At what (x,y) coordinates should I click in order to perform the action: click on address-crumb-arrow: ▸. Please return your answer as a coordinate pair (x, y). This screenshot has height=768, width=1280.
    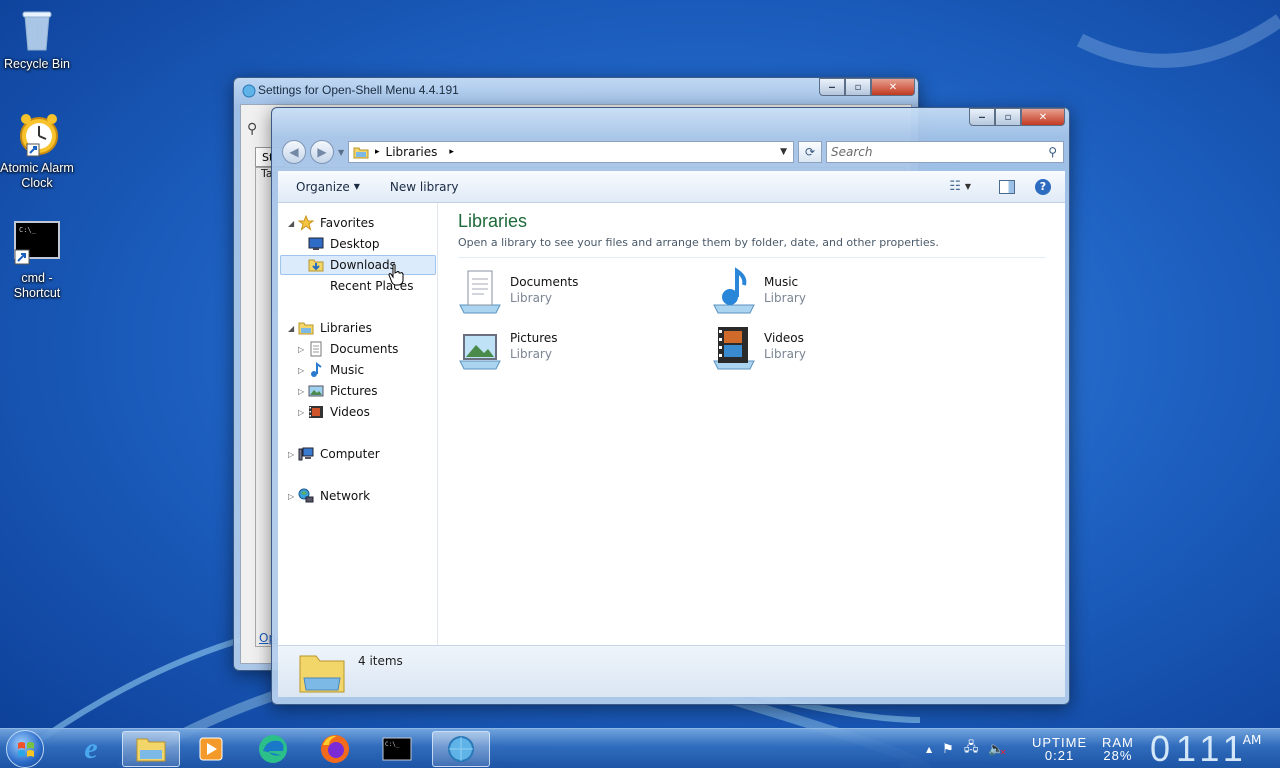
    Looking at the image, I should click on (451, 152).